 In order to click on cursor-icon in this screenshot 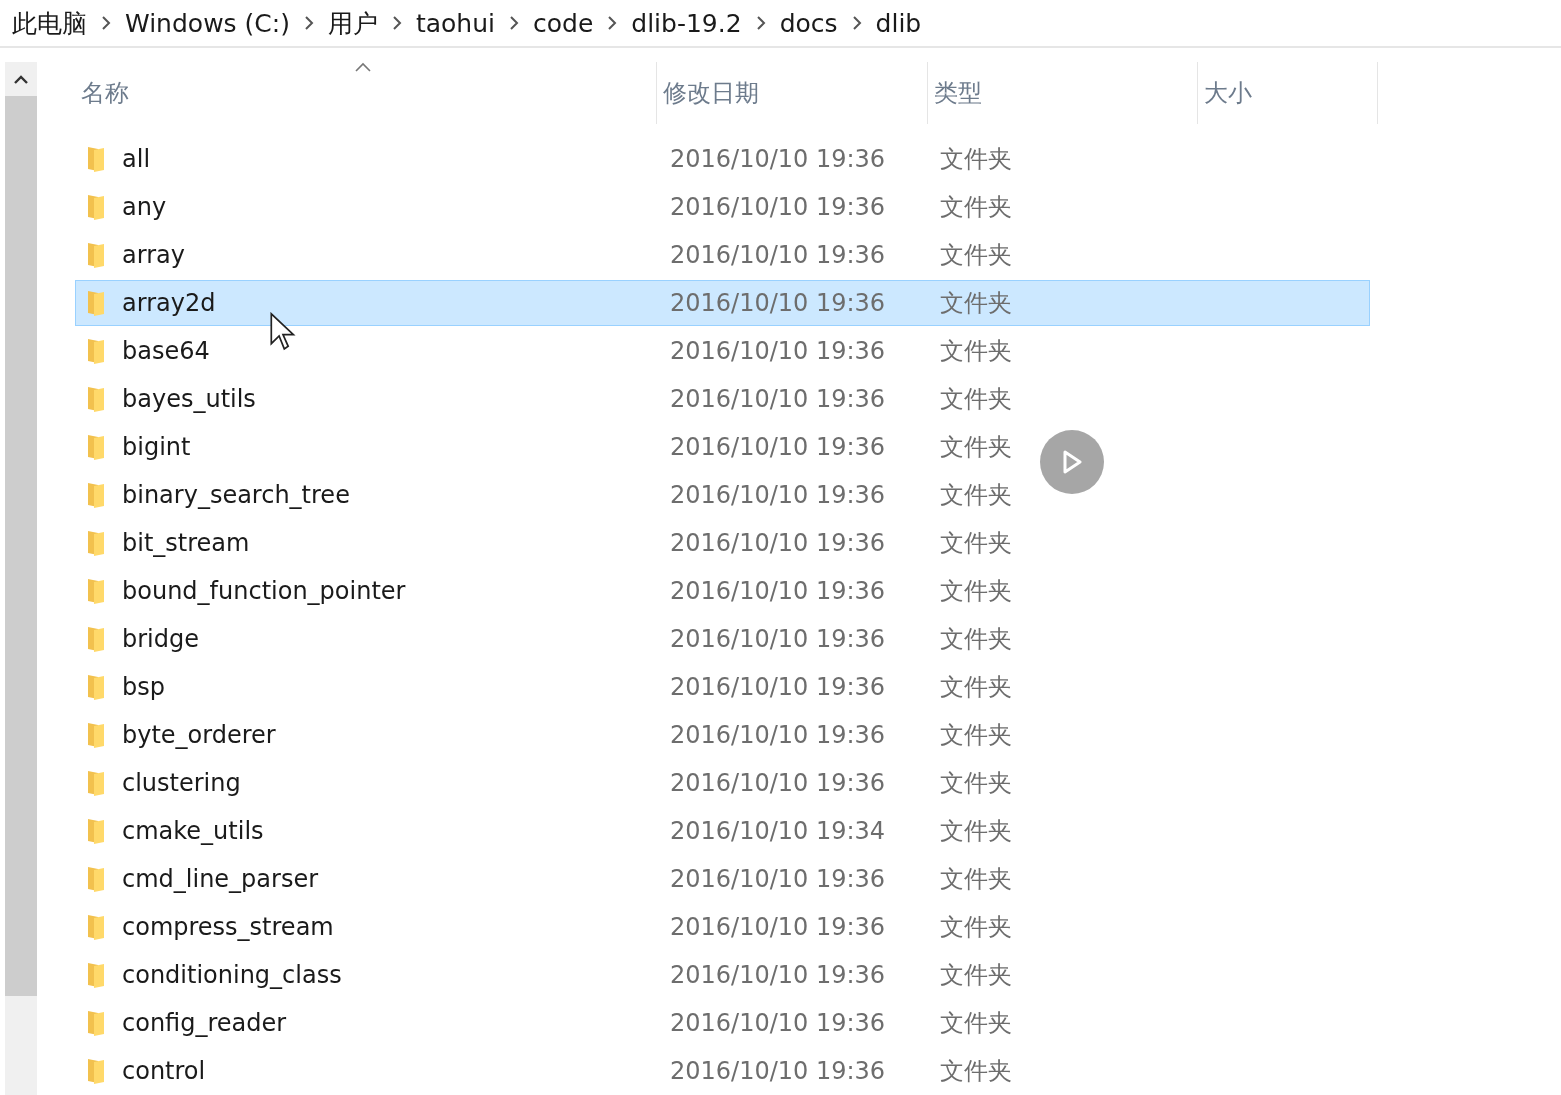, I will do `click(283, 332)`.